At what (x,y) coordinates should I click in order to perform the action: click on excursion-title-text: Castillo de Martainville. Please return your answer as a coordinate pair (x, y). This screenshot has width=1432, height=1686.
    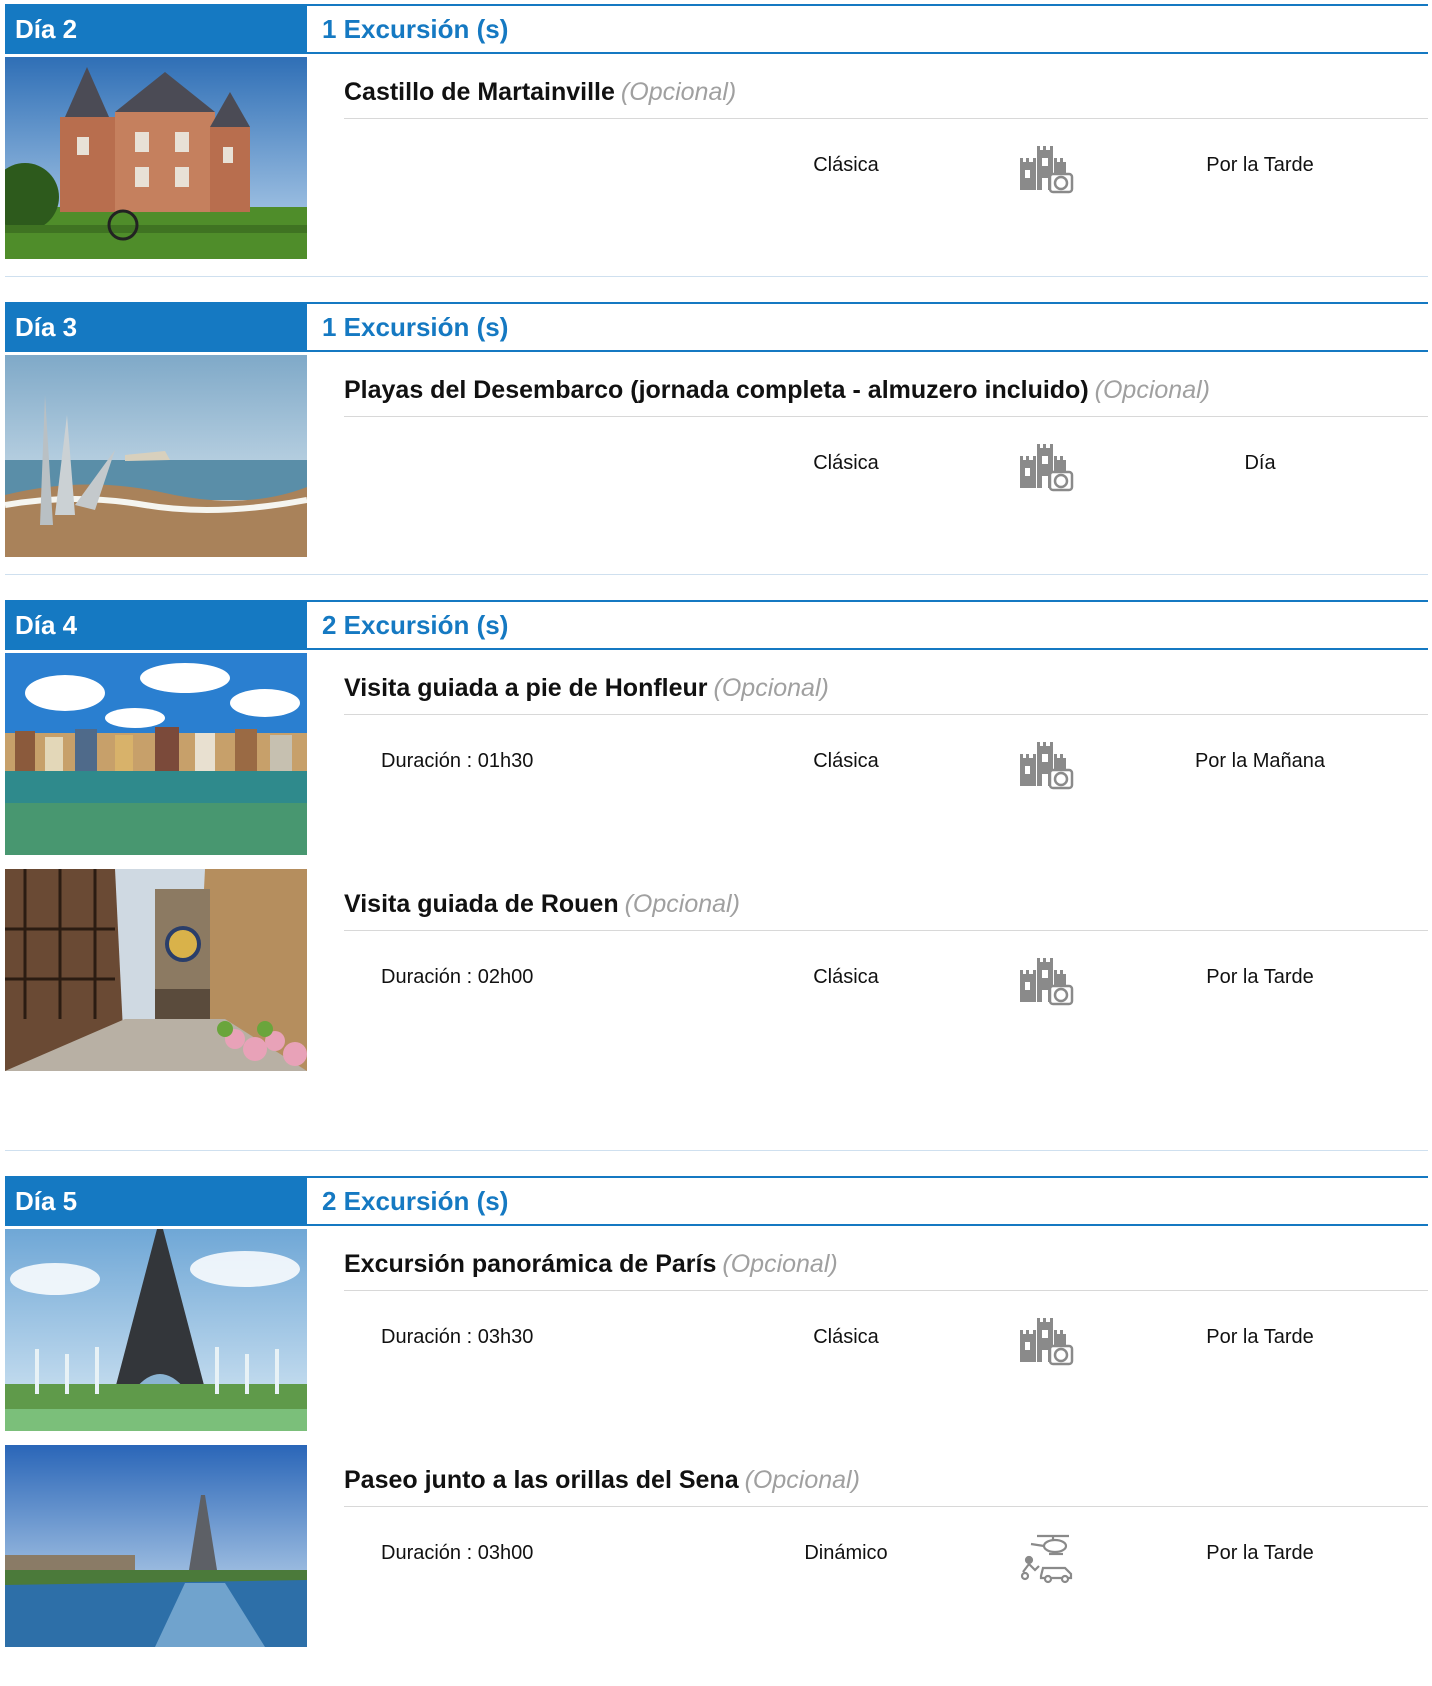
    Looking at the image, I should click on (479, 92).